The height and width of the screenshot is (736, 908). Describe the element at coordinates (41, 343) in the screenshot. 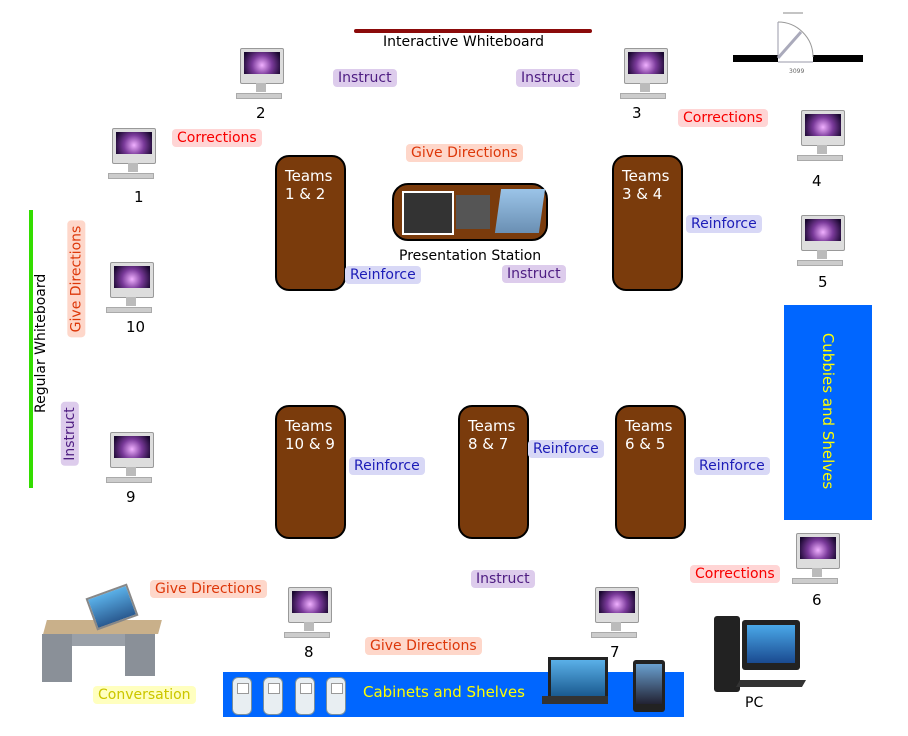

I see `regular-whiteboard-label: Regular Whiteboard` at that location.